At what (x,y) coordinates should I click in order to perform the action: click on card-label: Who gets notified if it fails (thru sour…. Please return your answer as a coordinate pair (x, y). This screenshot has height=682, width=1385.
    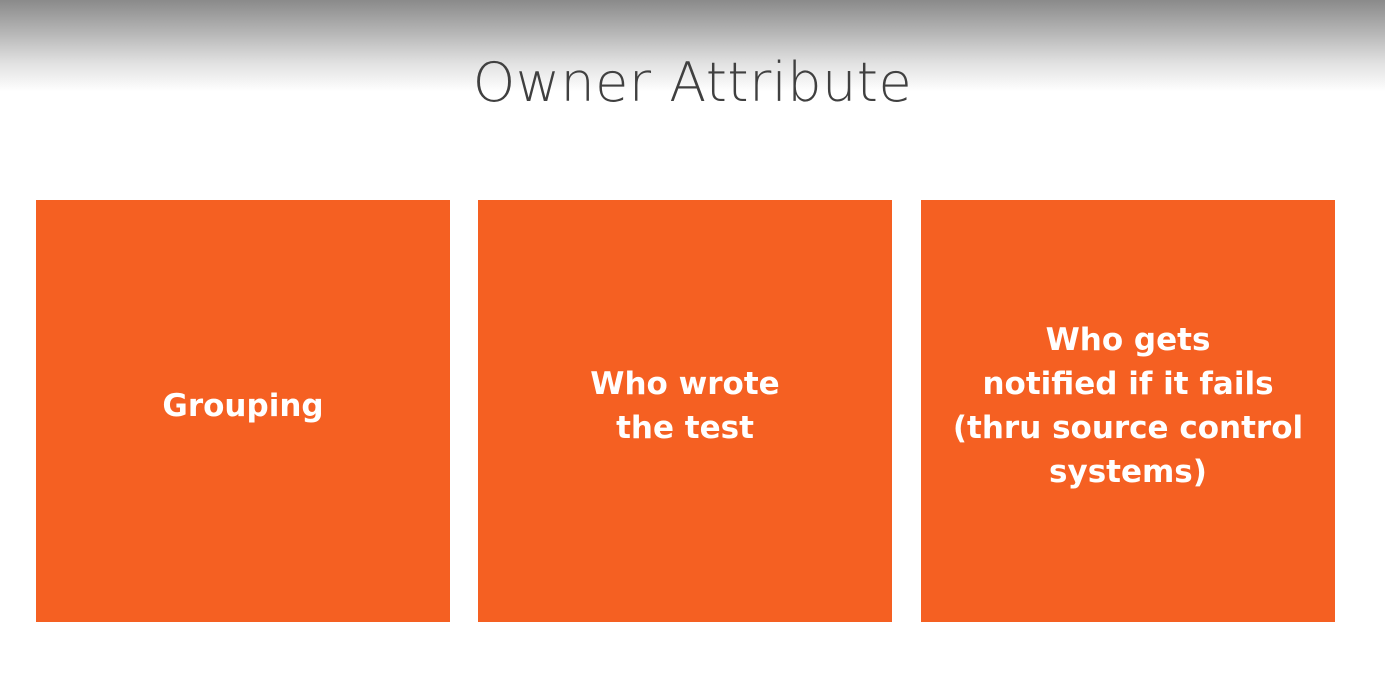
    Looking at the image, I should click on (1128, 406).